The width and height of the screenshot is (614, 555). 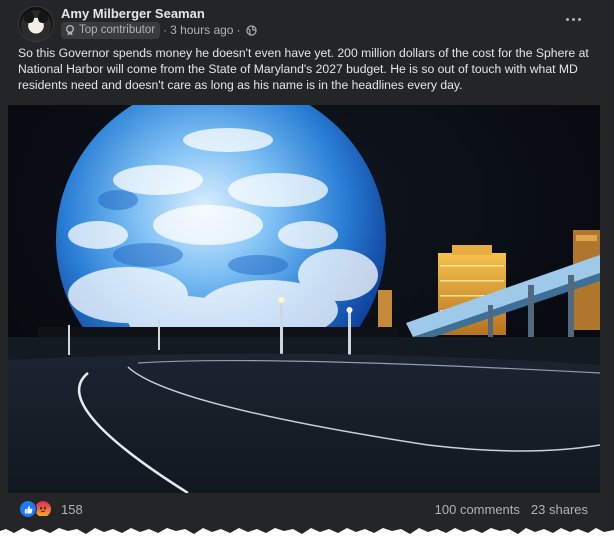 What do you see at coordinates (28, 509) in the screenshot?
I see `like-icon` at bounding box center [28, 509].